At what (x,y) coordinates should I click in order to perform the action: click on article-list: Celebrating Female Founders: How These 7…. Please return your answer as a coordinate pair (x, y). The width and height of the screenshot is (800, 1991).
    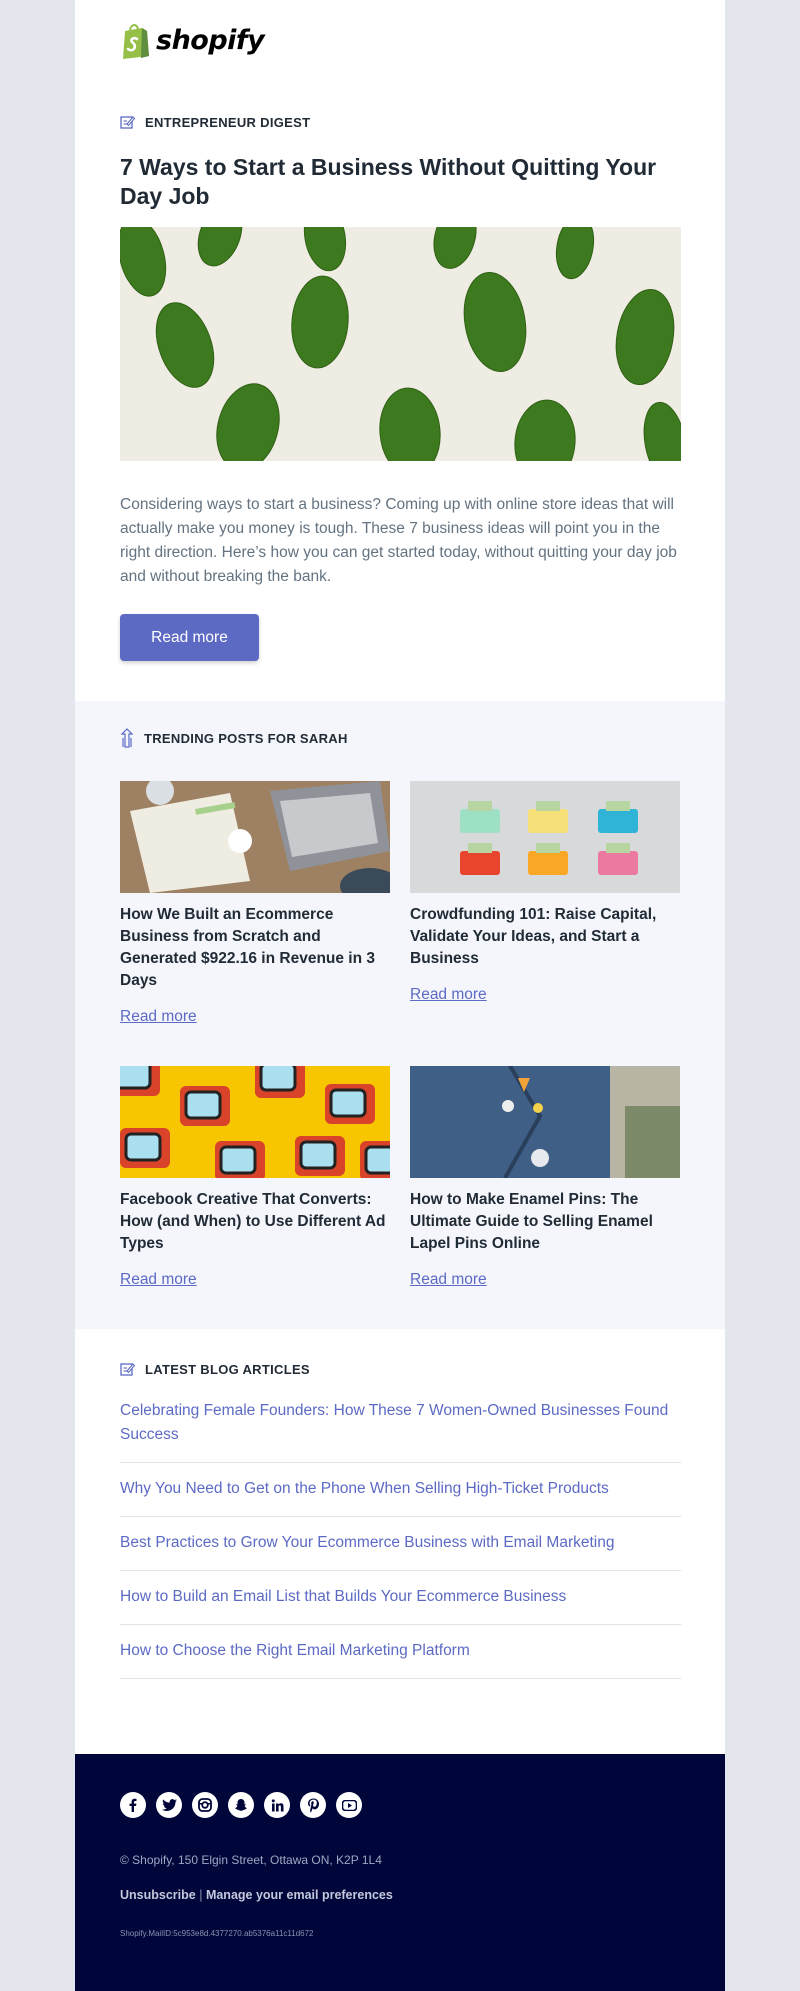
    Looking at the image, I should click on (400, 1539).